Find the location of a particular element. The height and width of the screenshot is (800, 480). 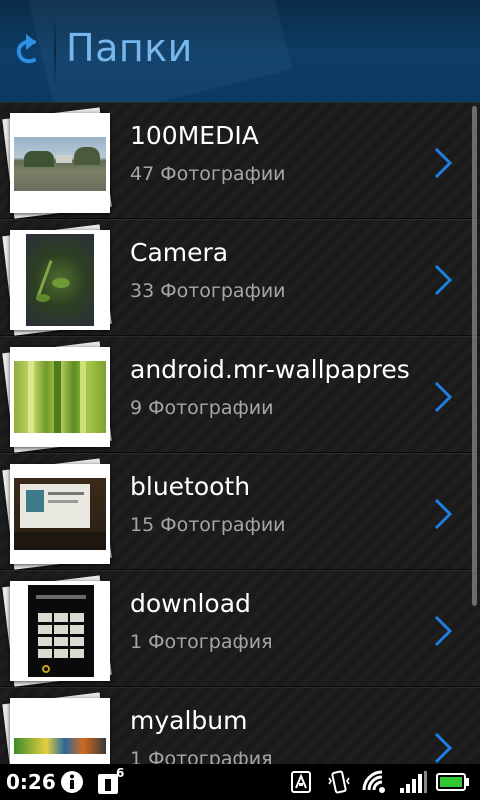

folder-item-download: download 1 Фотография is located at coordinates (240, 628).